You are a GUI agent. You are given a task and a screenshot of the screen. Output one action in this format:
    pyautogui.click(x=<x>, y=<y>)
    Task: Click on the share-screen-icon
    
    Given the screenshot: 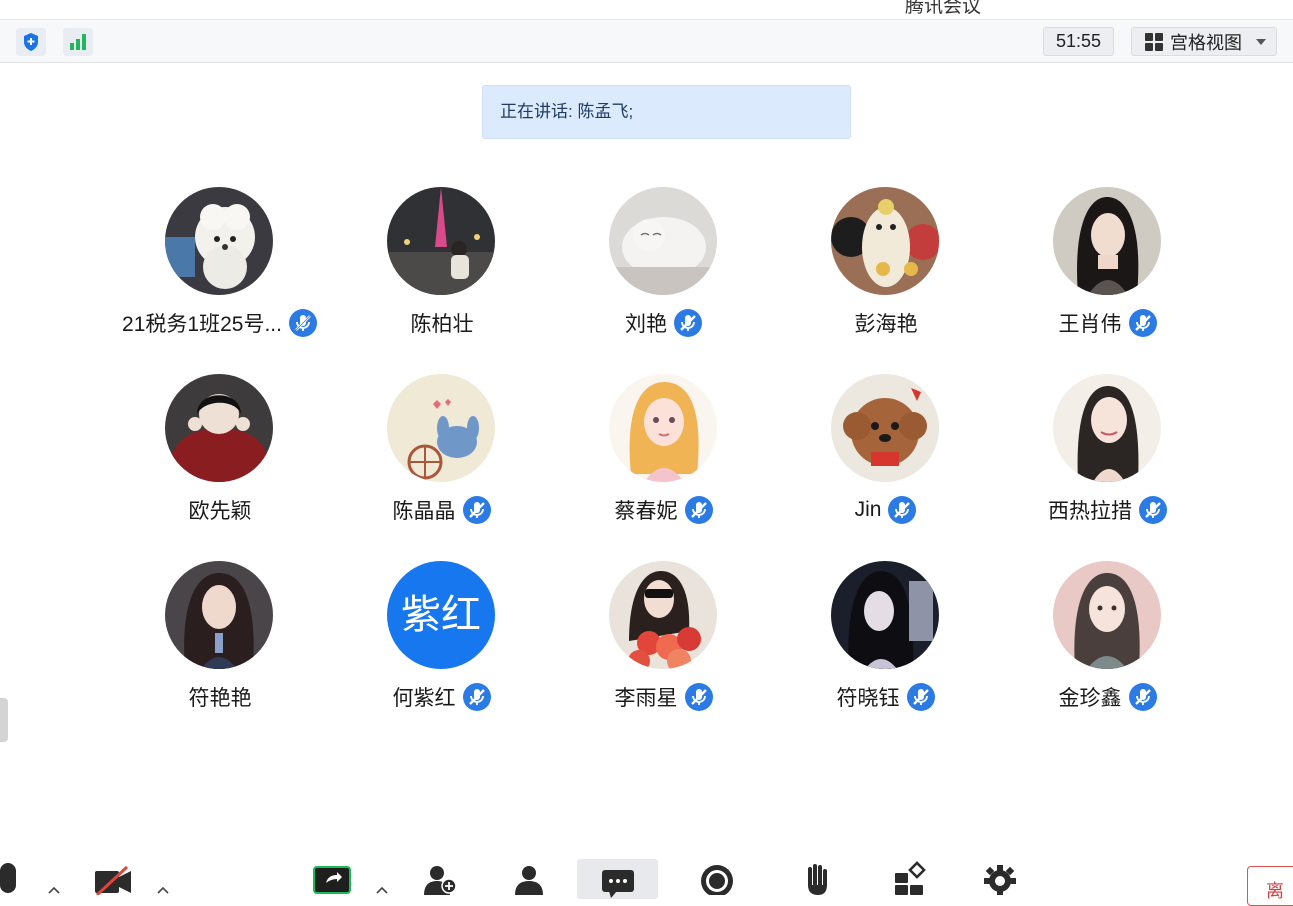 What is the action you would take?
    pyautogui.click(x=332, y=880)
    